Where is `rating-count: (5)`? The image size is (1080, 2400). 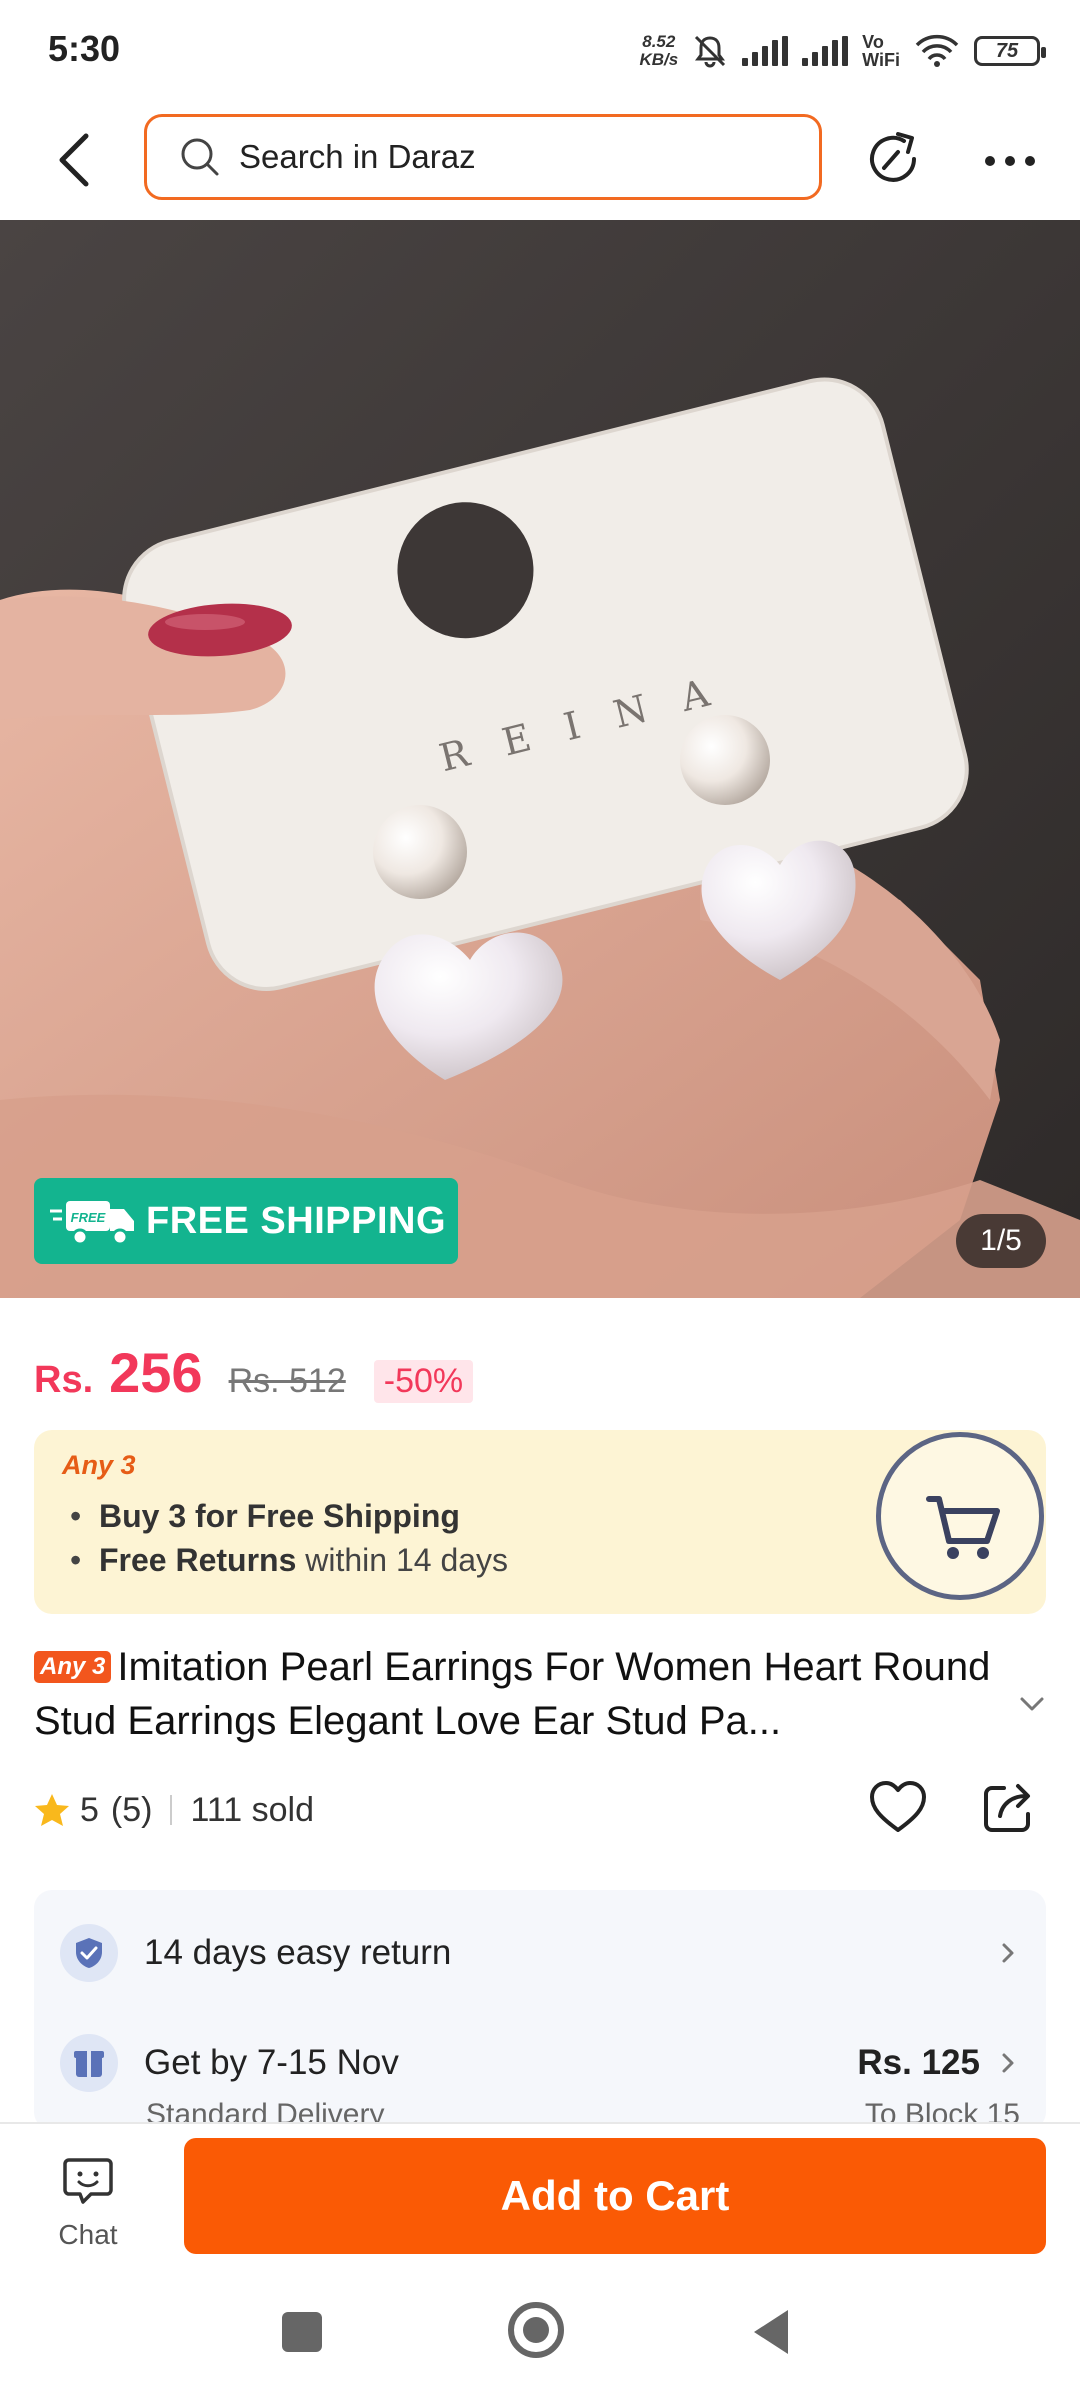 rating-count: (5) is located at coordinates (131, 1809).